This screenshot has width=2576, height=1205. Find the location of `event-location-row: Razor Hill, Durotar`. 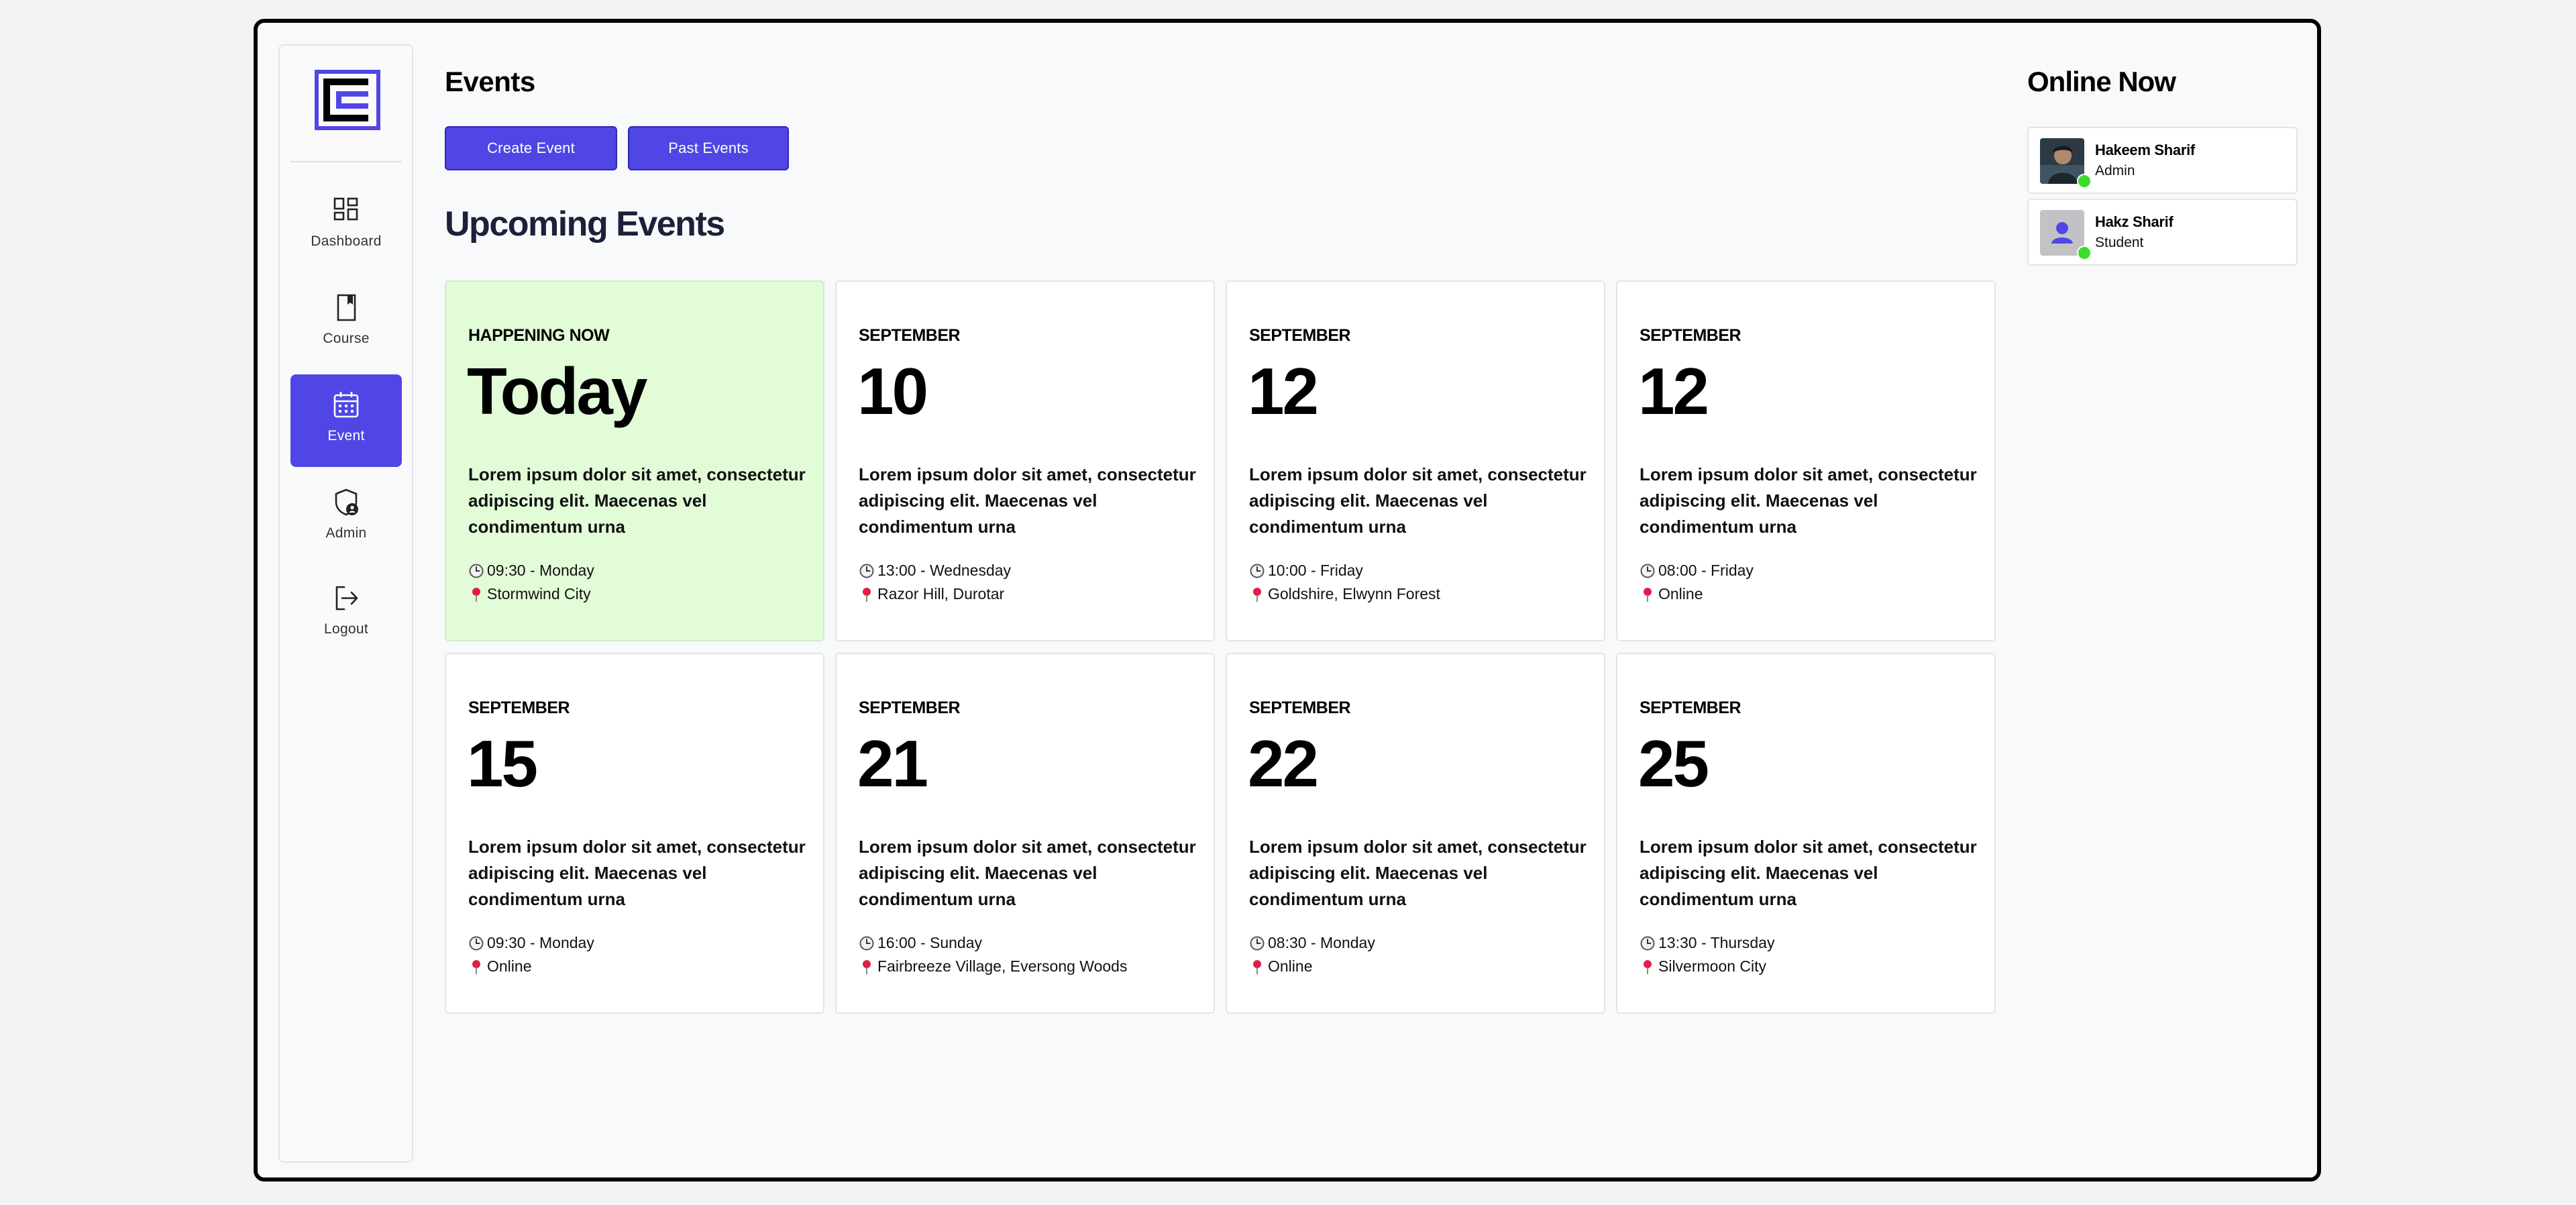

event-location-row: Razor Hill, Durotar is located at coordinates (931, 594).